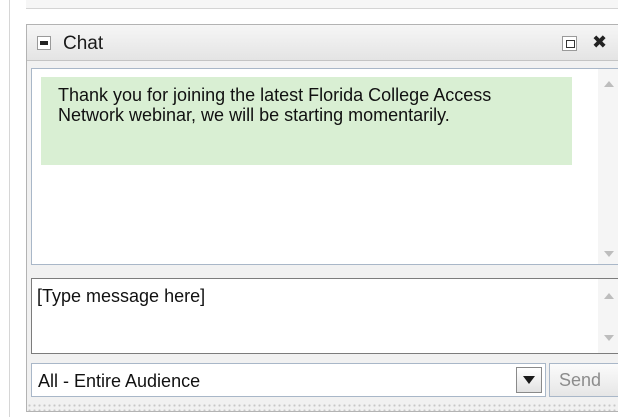 The width and height of the screenshot is (618, 417). I want to click on resize-grip, so click(322, 407).